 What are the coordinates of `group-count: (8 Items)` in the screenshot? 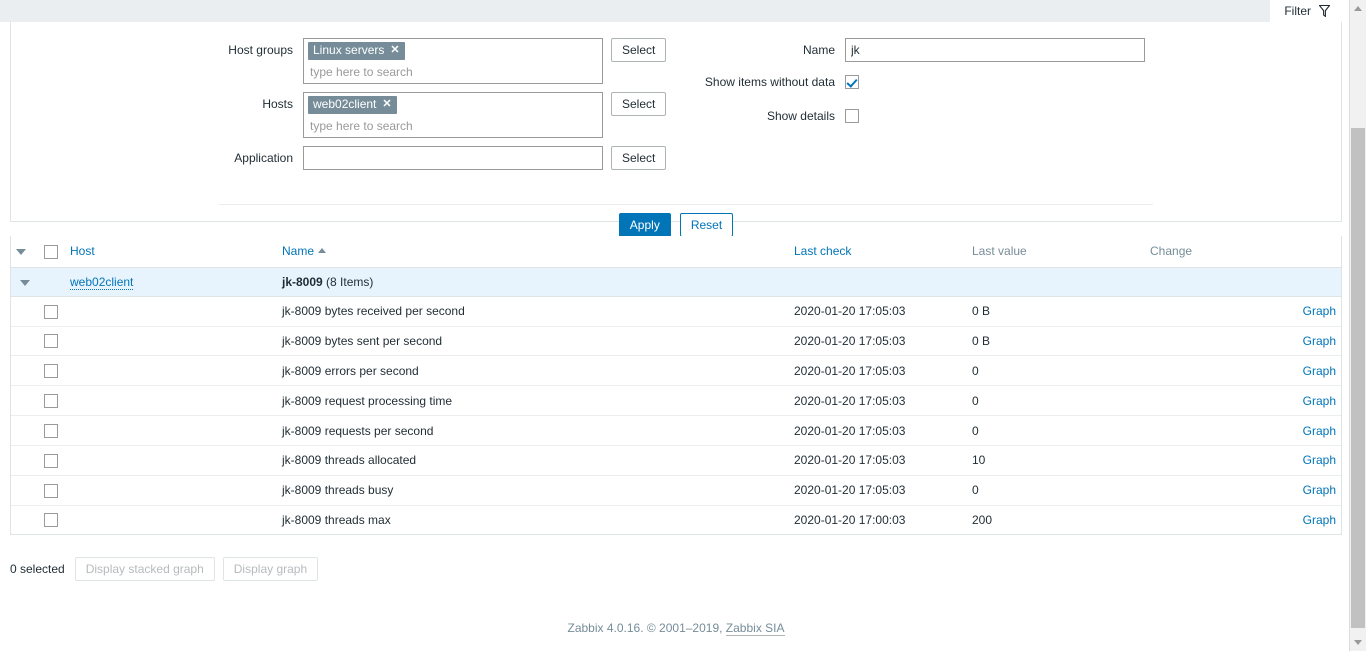 It's located at (350, 281).